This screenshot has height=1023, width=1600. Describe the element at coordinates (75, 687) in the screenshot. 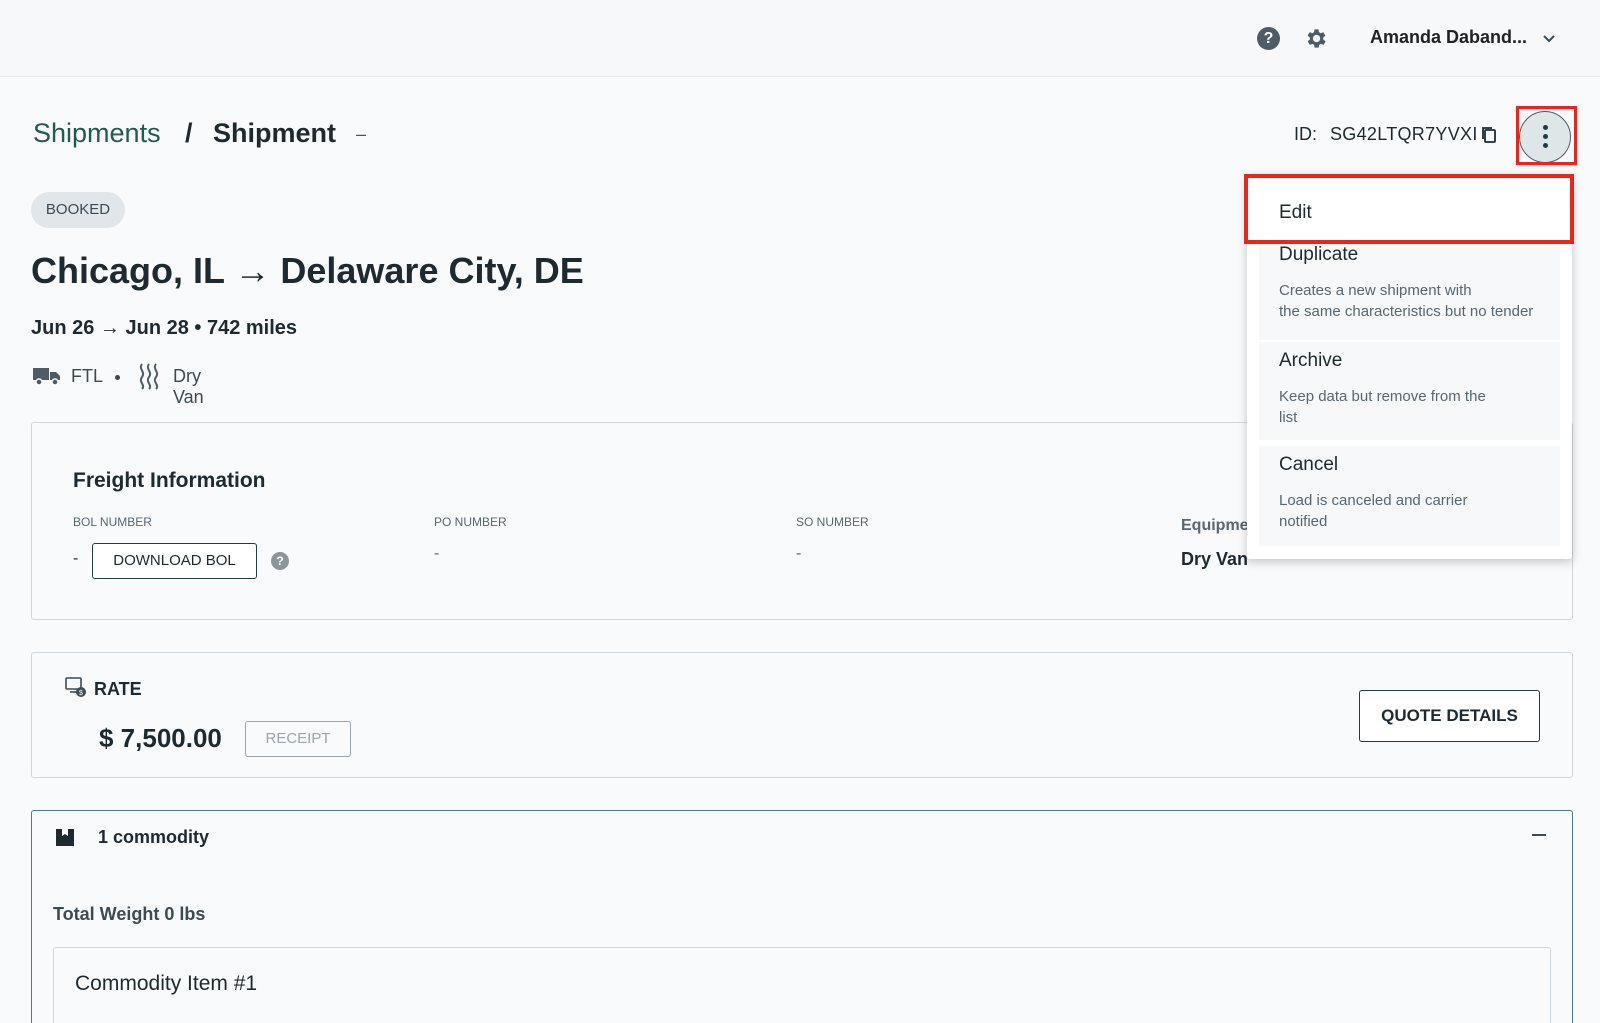

I see `rate-icon: $` at that location.